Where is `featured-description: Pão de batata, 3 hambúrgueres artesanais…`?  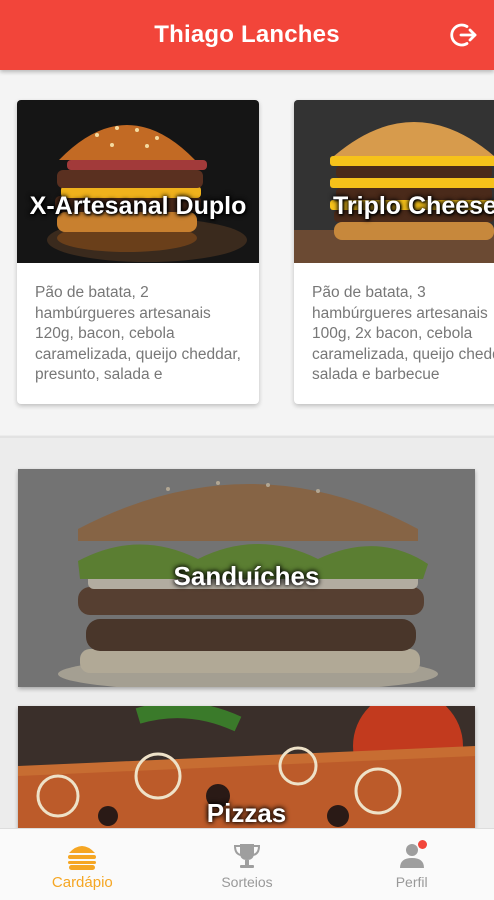
featured-description: Pão de batata, 3 hambúrgueres artesanais… is located at coordinates (403, 333).